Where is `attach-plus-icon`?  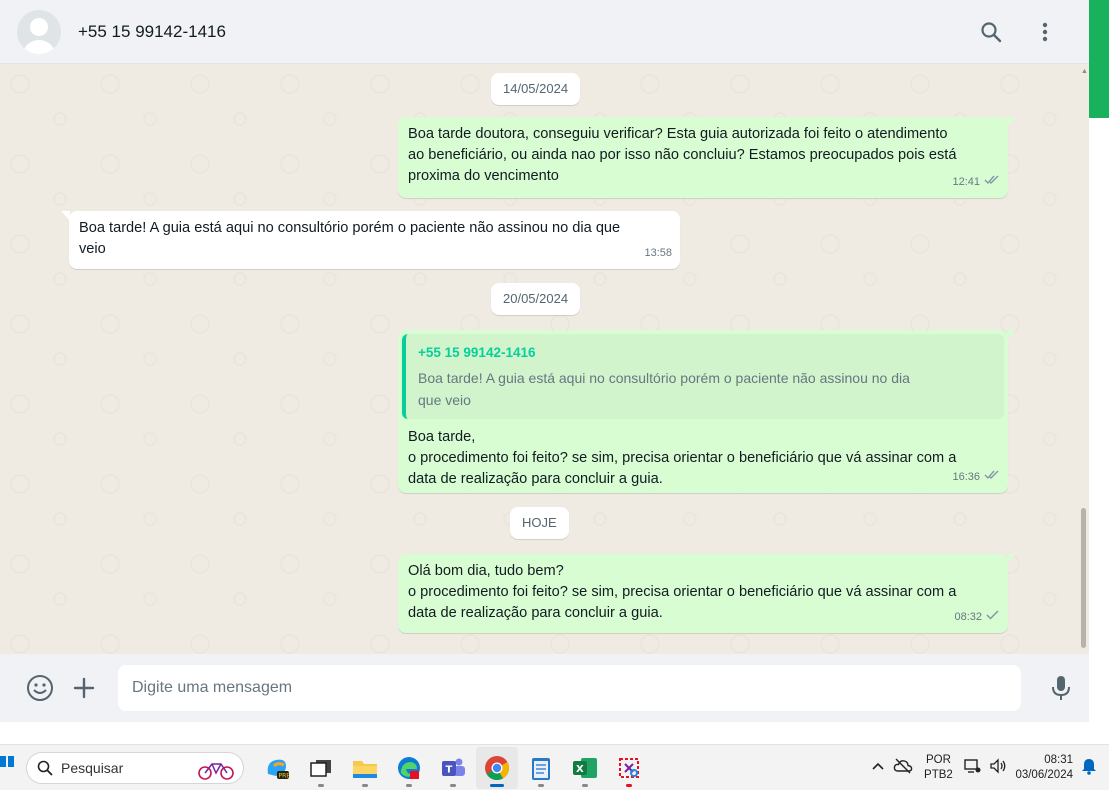 attach-plus-icon is located at coordinates (84, 688).